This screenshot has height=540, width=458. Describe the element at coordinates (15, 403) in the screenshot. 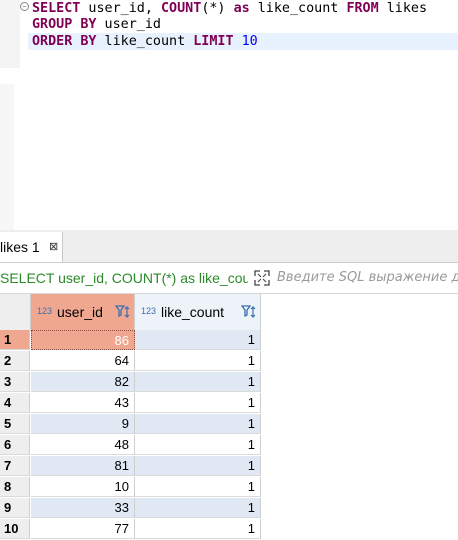

I see `row-number: 4` at that location.